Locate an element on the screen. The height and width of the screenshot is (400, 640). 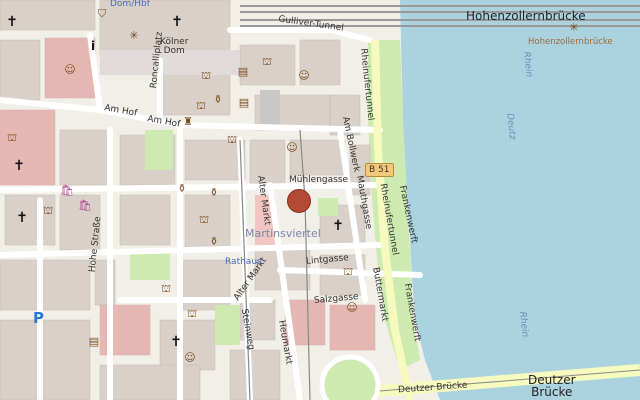
muehlengasse-label: Mühlengasse is located at coordinates (319, 180).